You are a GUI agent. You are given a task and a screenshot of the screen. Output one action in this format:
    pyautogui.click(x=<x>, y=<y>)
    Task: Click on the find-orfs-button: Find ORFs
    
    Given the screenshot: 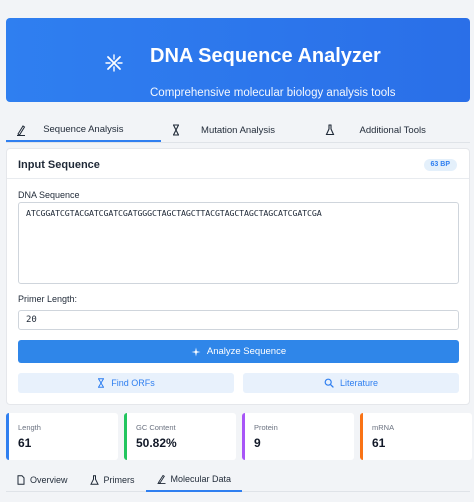 What is the action you would take?
    pyautogui.click(x=126, y=383)
    